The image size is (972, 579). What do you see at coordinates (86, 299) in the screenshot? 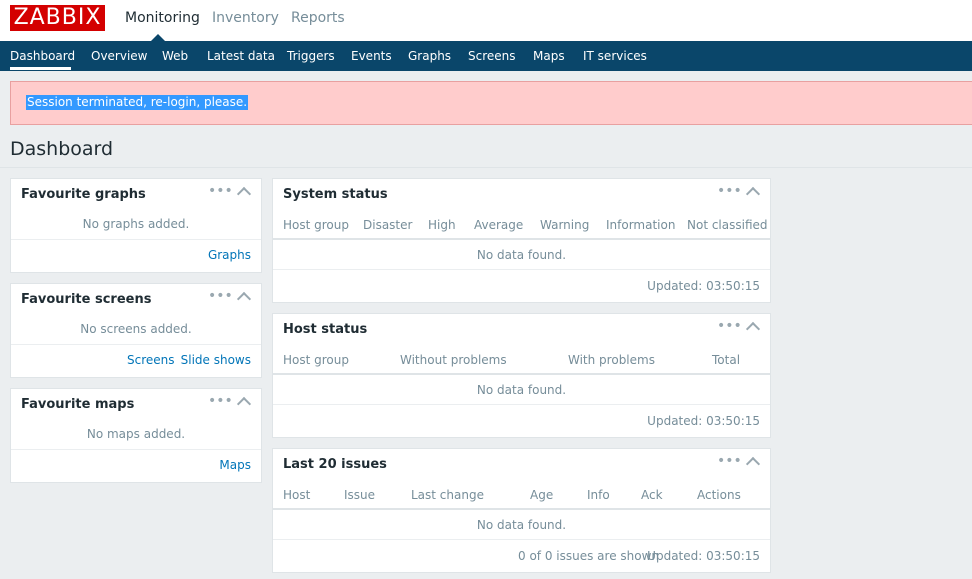
I see `widget-title: Favourite screens` at bounding box center [86, 299].